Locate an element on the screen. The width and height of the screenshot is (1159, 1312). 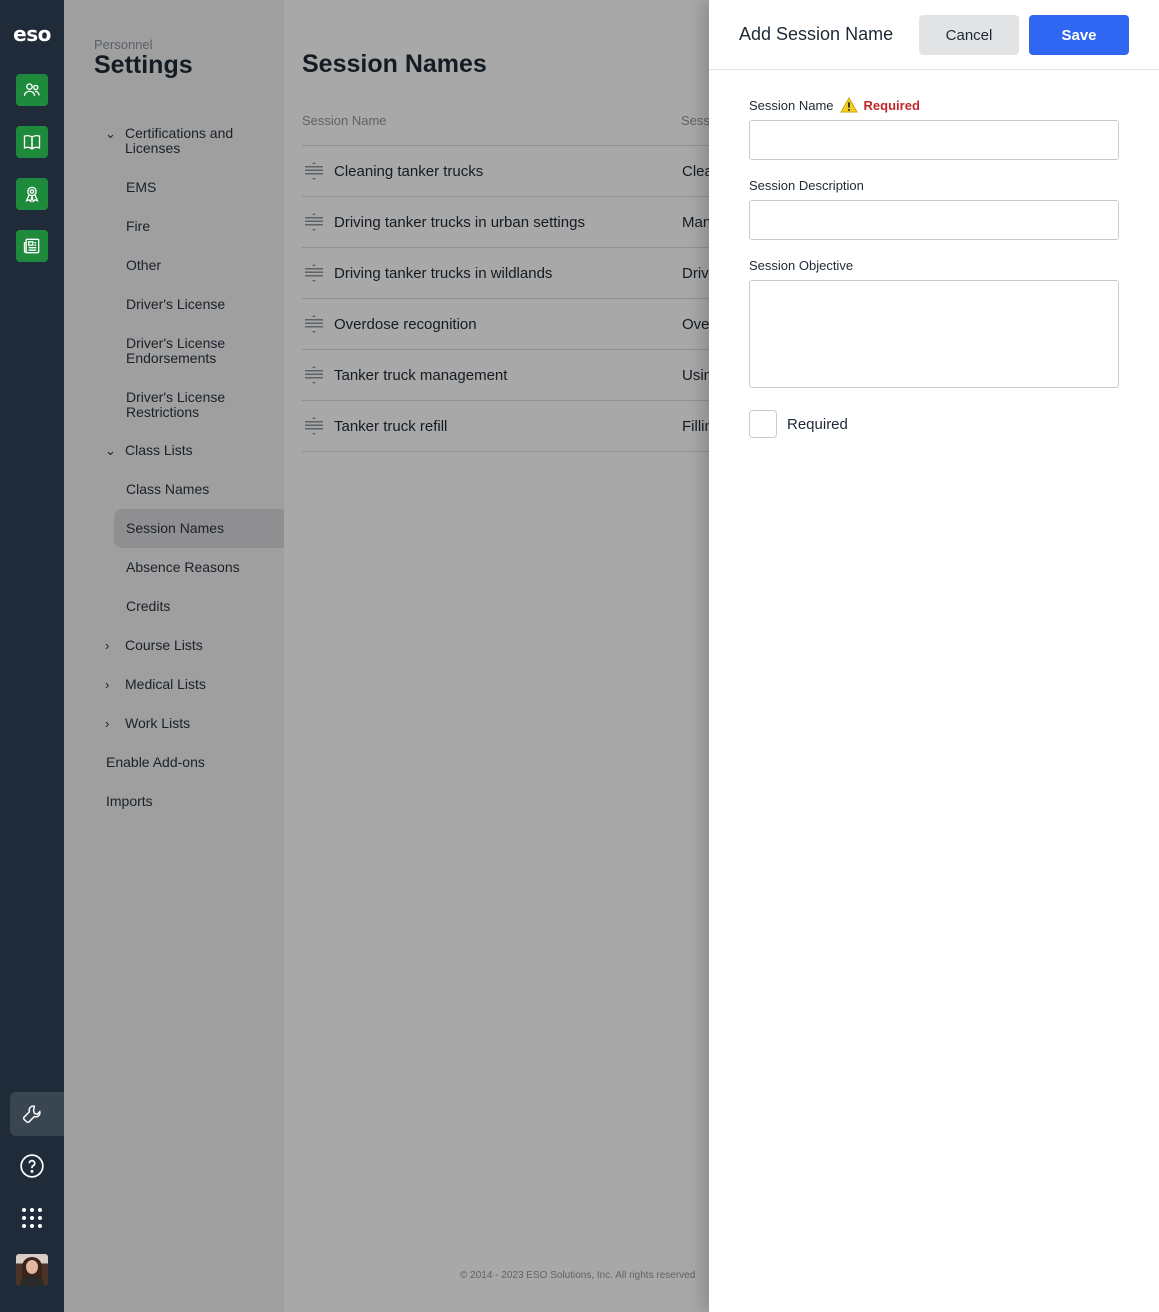
warning-icon is located at coordinates (848, 105).